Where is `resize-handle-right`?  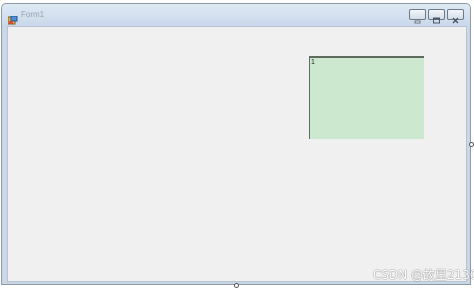 resize-handle-right is located at coordinates (471, 144).